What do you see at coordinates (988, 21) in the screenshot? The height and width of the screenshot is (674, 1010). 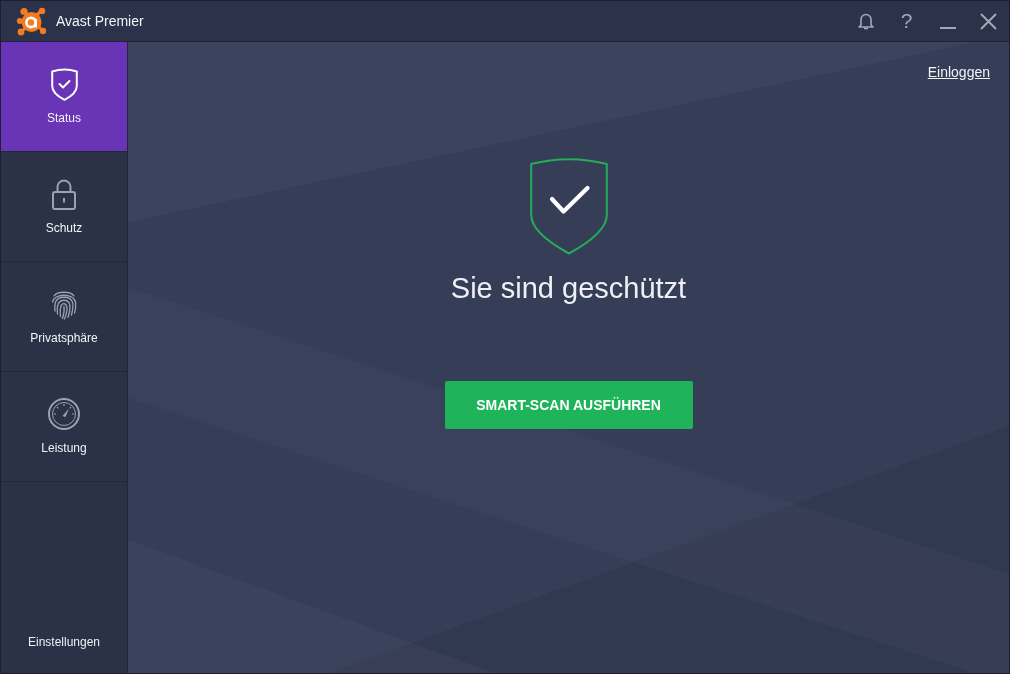 I see `close-icon` at bounding box center [988, 21].